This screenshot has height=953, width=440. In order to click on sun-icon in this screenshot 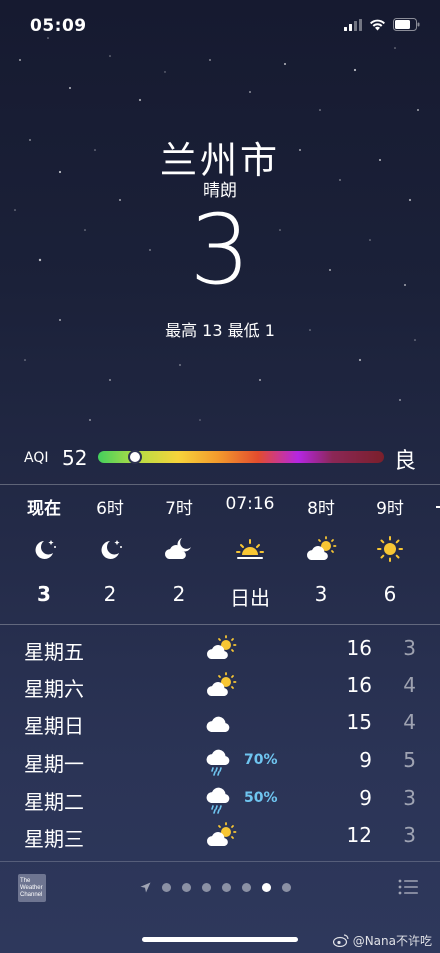, I will do `click(390, 549)`.